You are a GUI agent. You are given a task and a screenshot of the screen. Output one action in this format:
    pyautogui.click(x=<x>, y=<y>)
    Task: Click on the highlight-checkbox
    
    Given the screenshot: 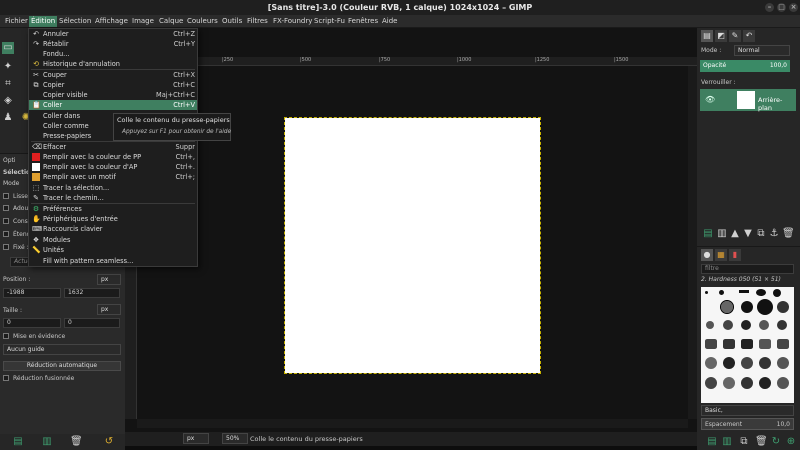 What is the action you would take?
    pyautogui.click(x=6, y=336)
    